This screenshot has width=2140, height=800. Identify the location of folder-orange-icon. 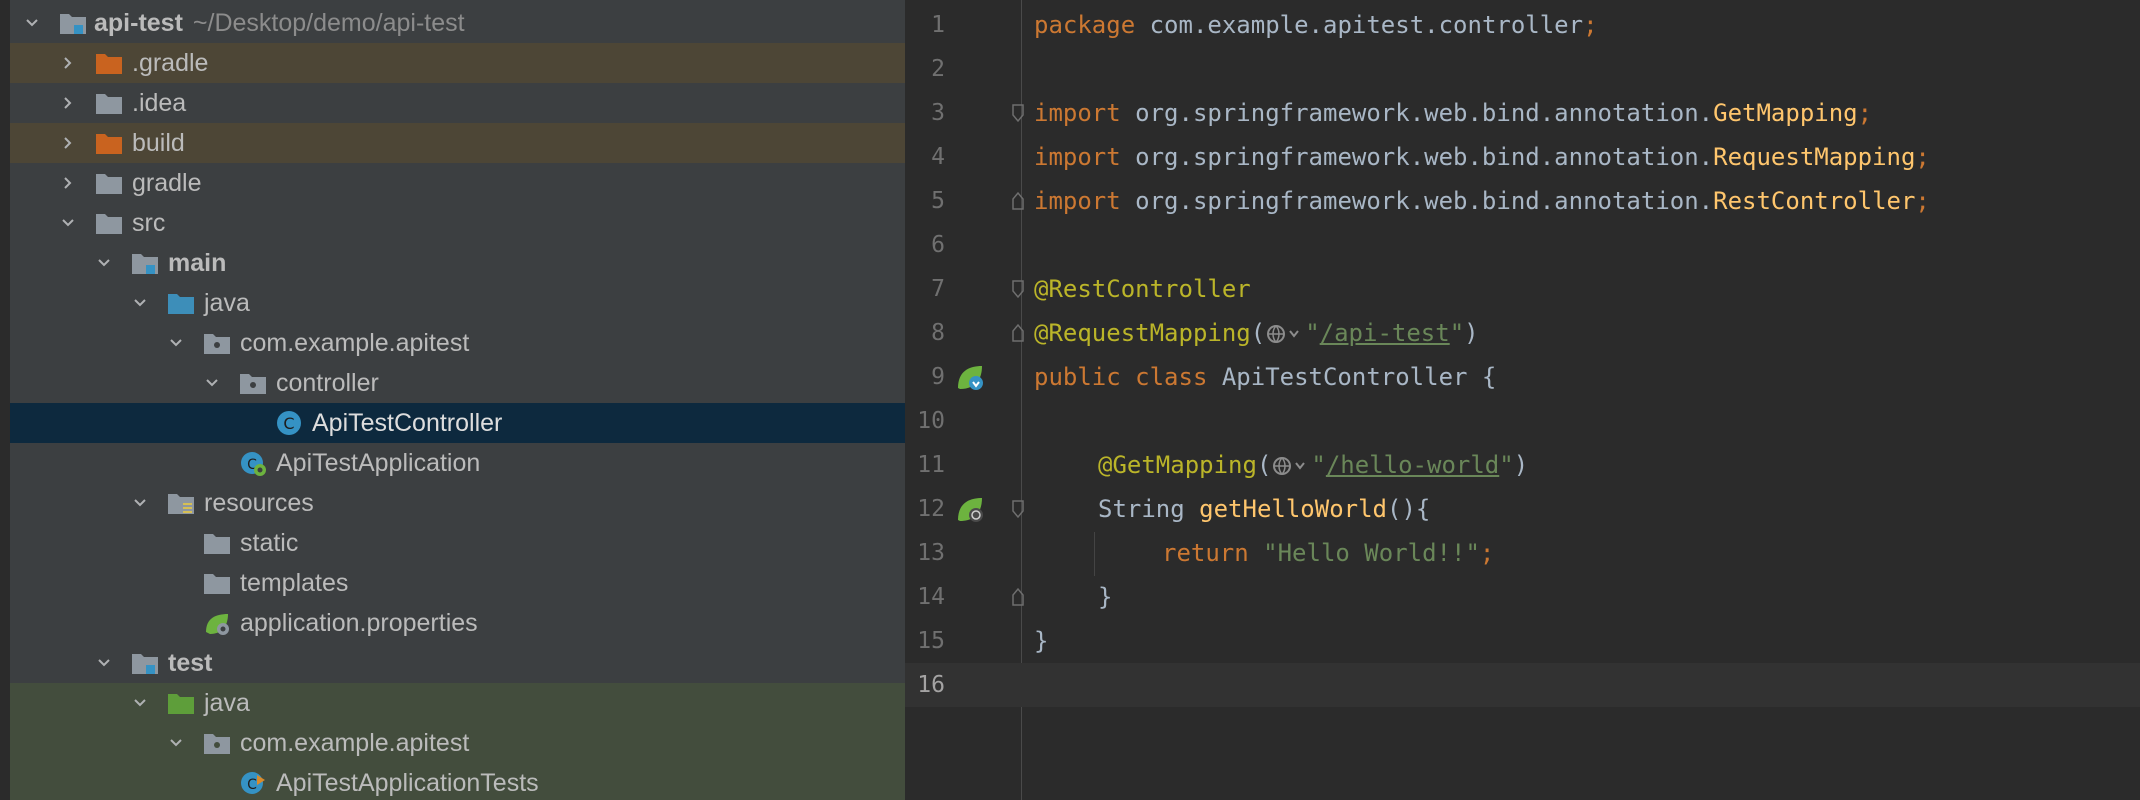
(109, 143).